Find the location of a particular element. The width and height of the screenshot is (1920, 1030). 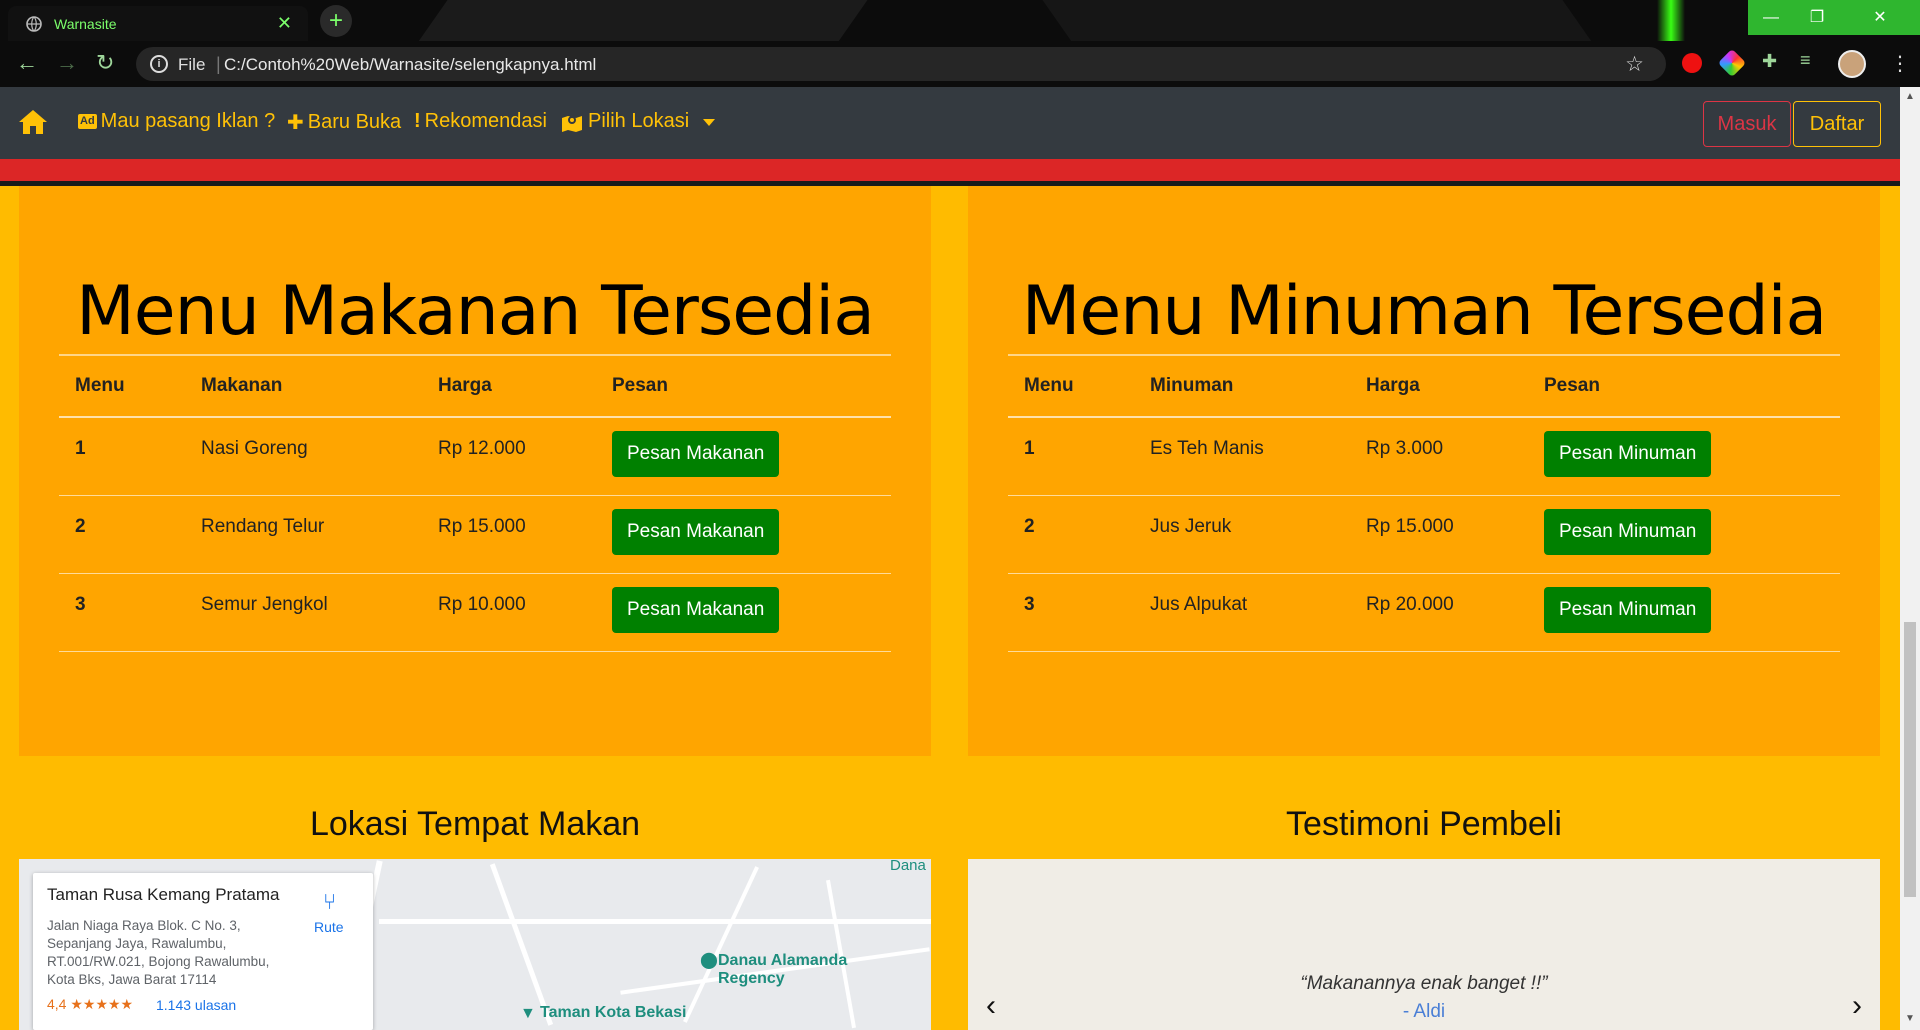

back-icon: ← is located at coordinates (27, 63).